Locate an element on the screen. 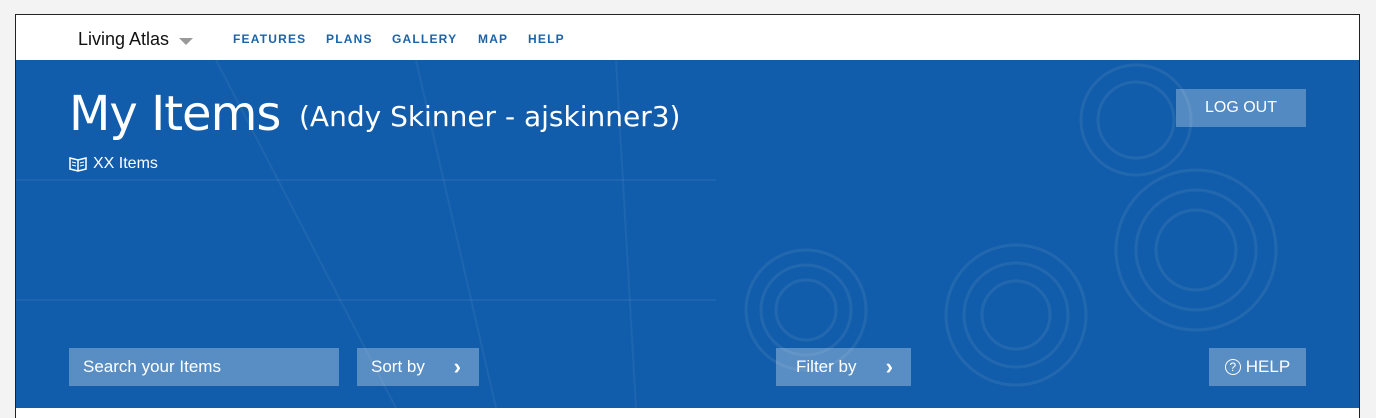 This screenshot has width=1376, height=418. help-label: HELP is located at coordinates (1268, 366).